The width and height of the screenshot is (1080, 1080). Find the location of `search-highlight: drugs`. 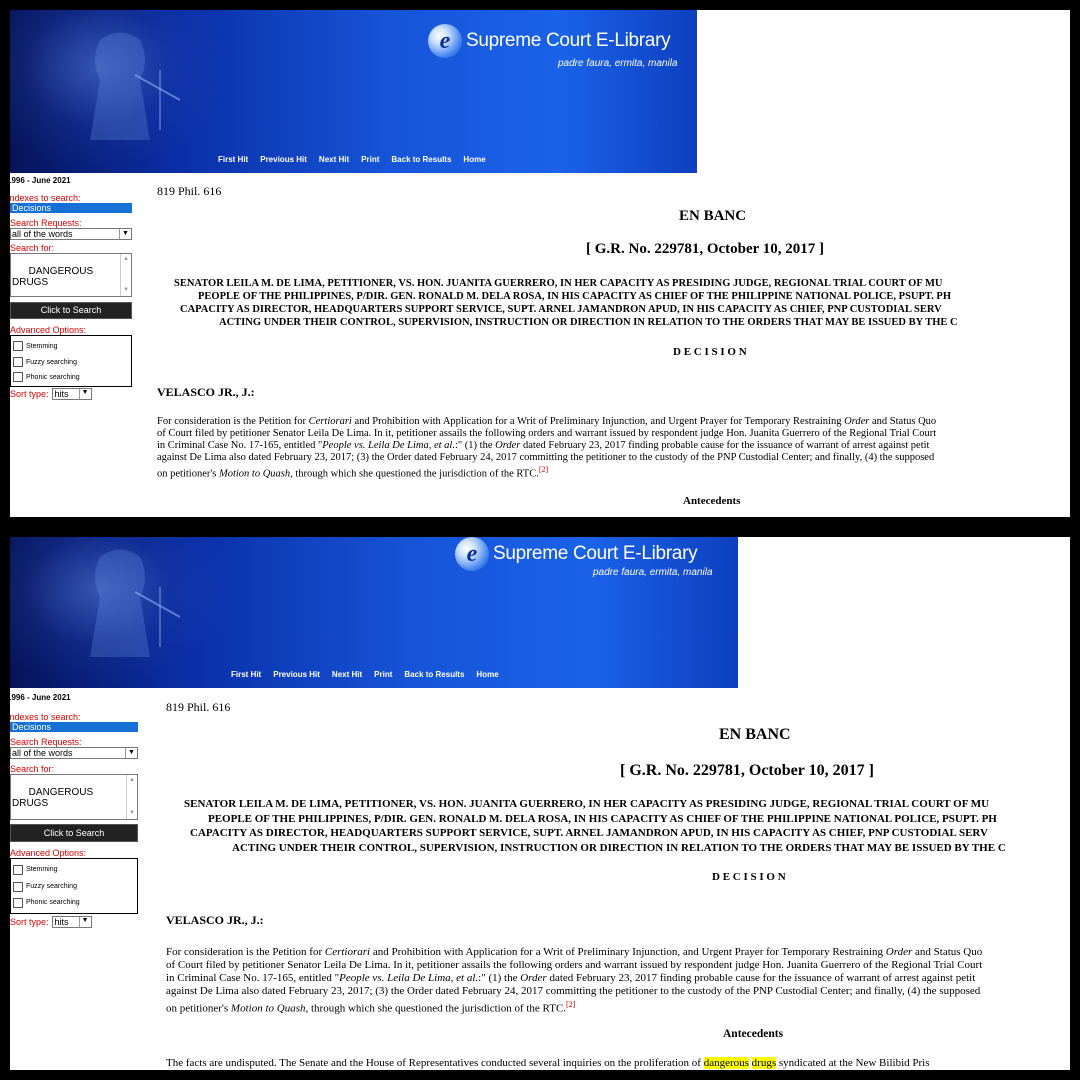

search-highlight: drugs is located at coordinates (764, 1063).